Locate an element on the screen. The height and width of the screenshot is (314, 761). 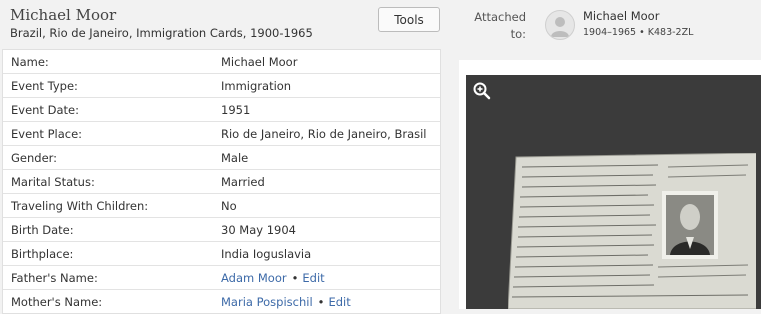
table-row: Birthplace: India Ioguslavia is located at coordinates (221, 254).